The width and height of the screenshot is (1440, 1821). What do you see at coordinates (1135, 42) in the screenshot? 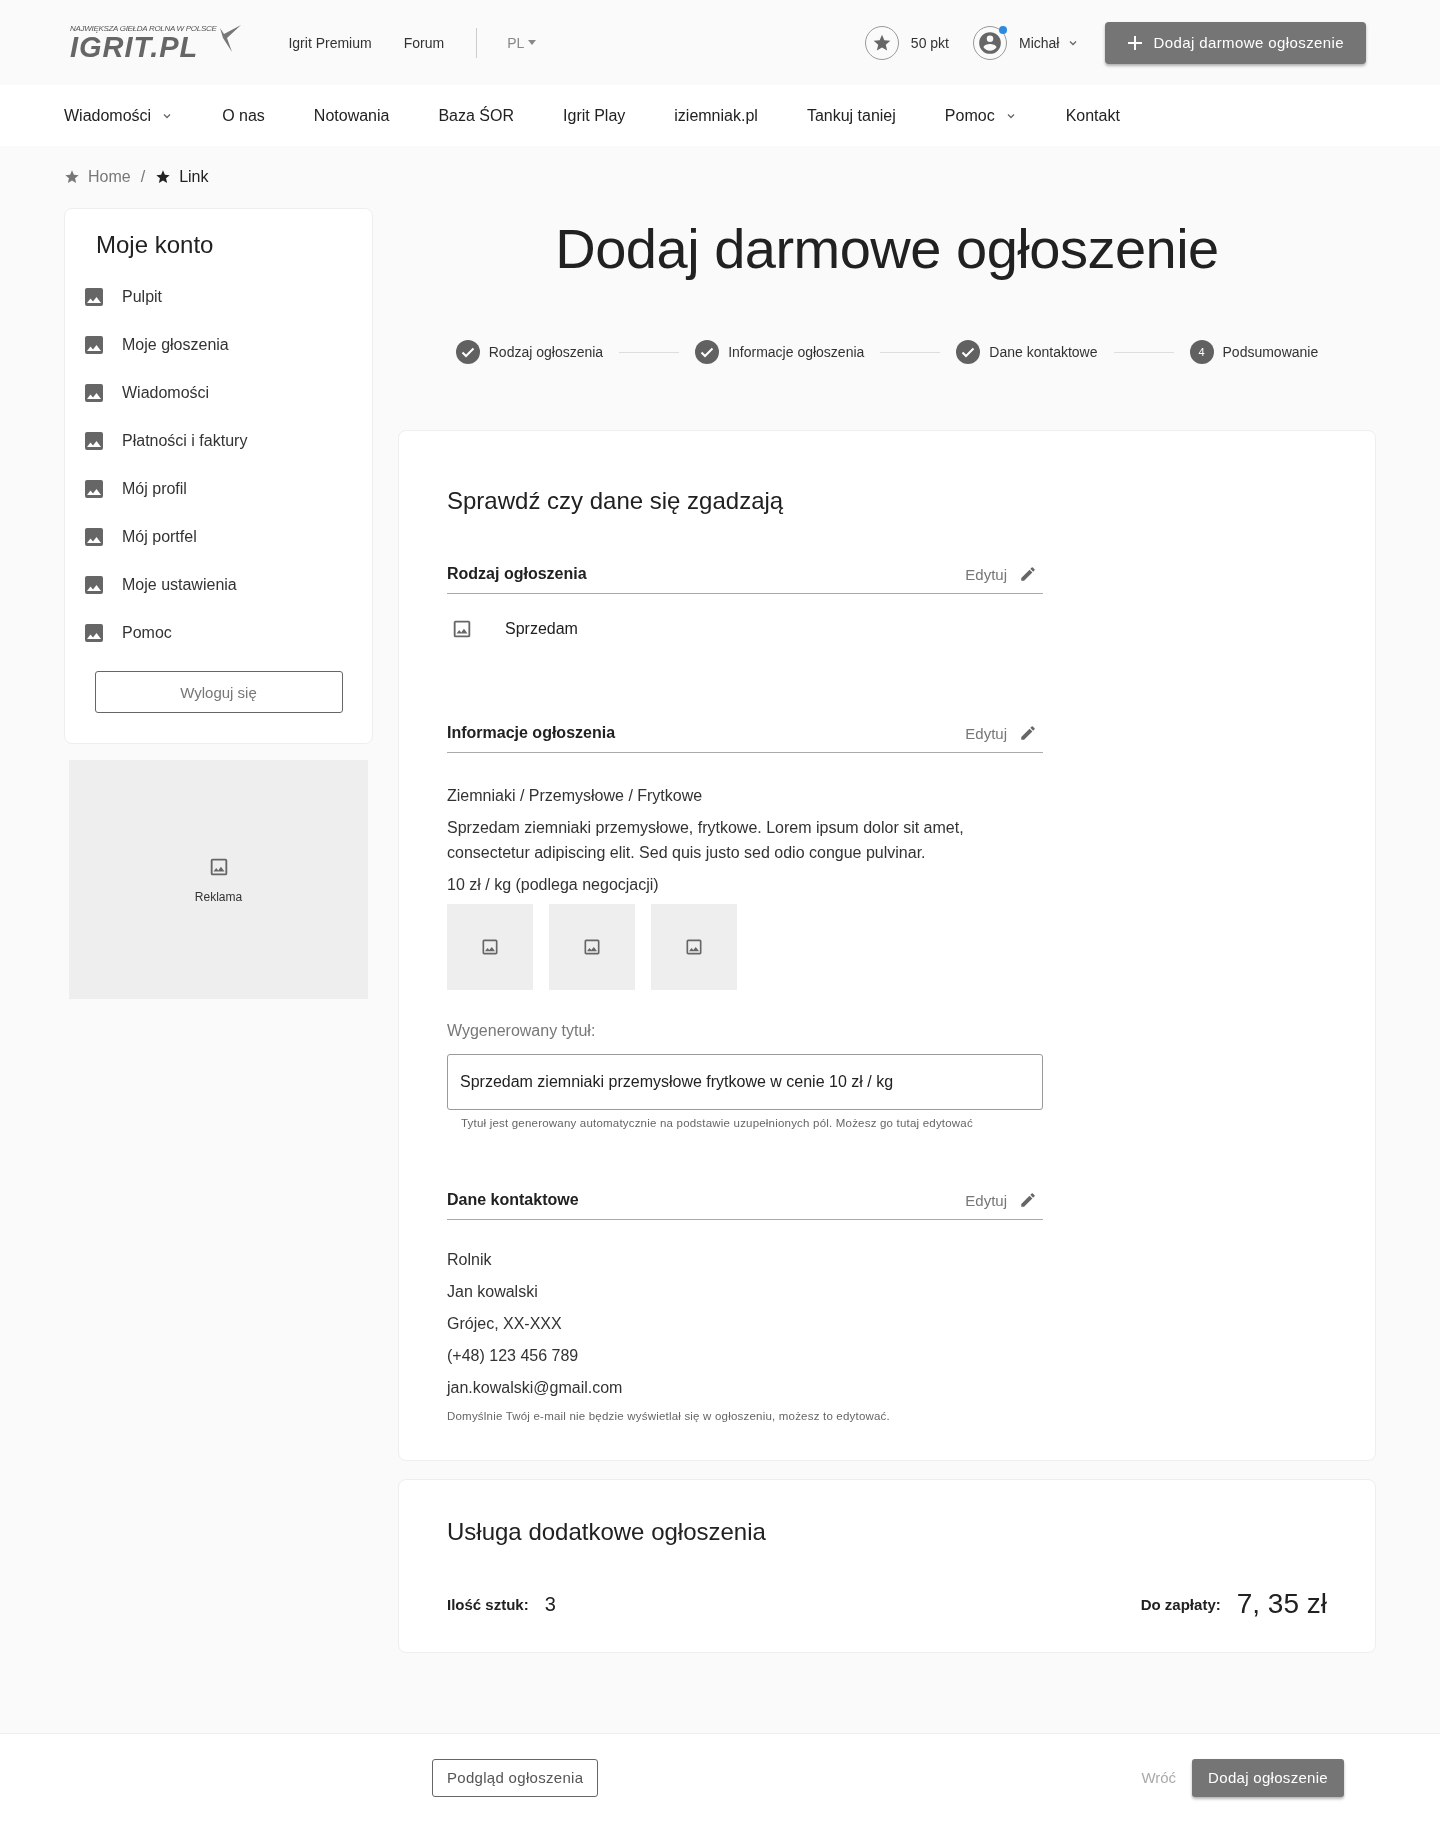
I see `plus-icon` at bounding box center [1135, 42].